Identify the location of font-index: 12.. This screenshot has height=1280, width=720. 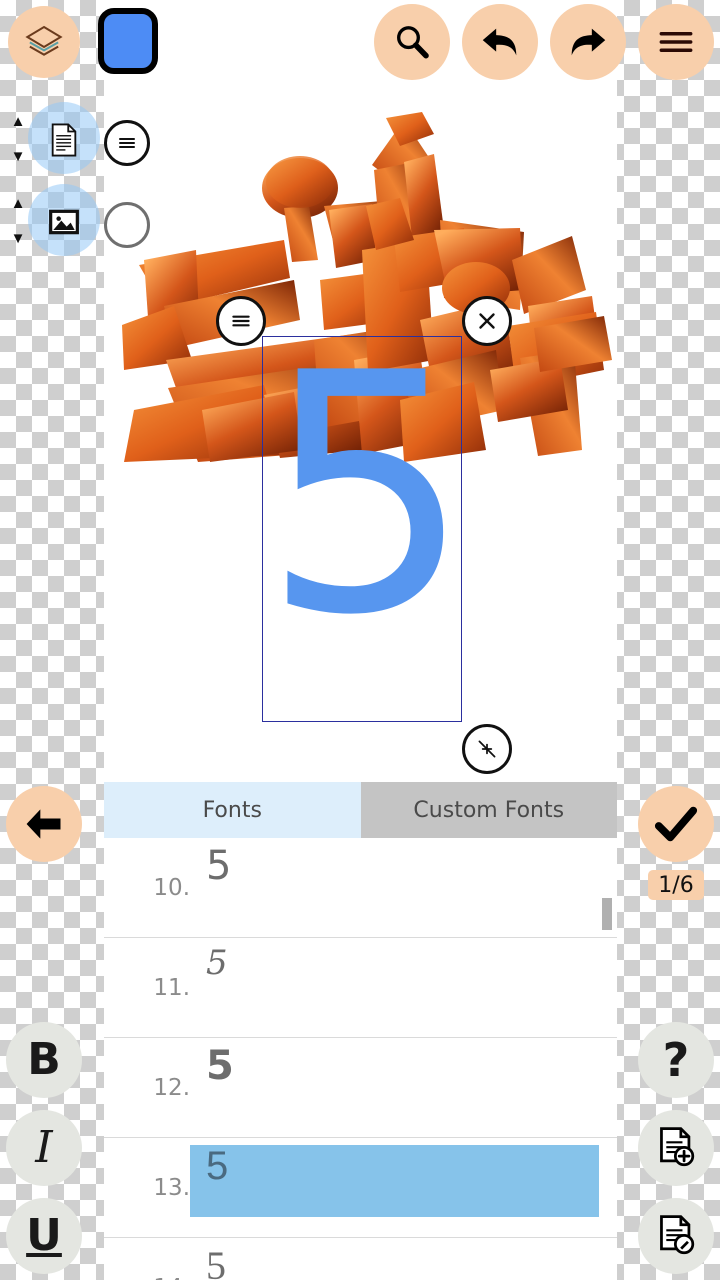
(171, 1087).